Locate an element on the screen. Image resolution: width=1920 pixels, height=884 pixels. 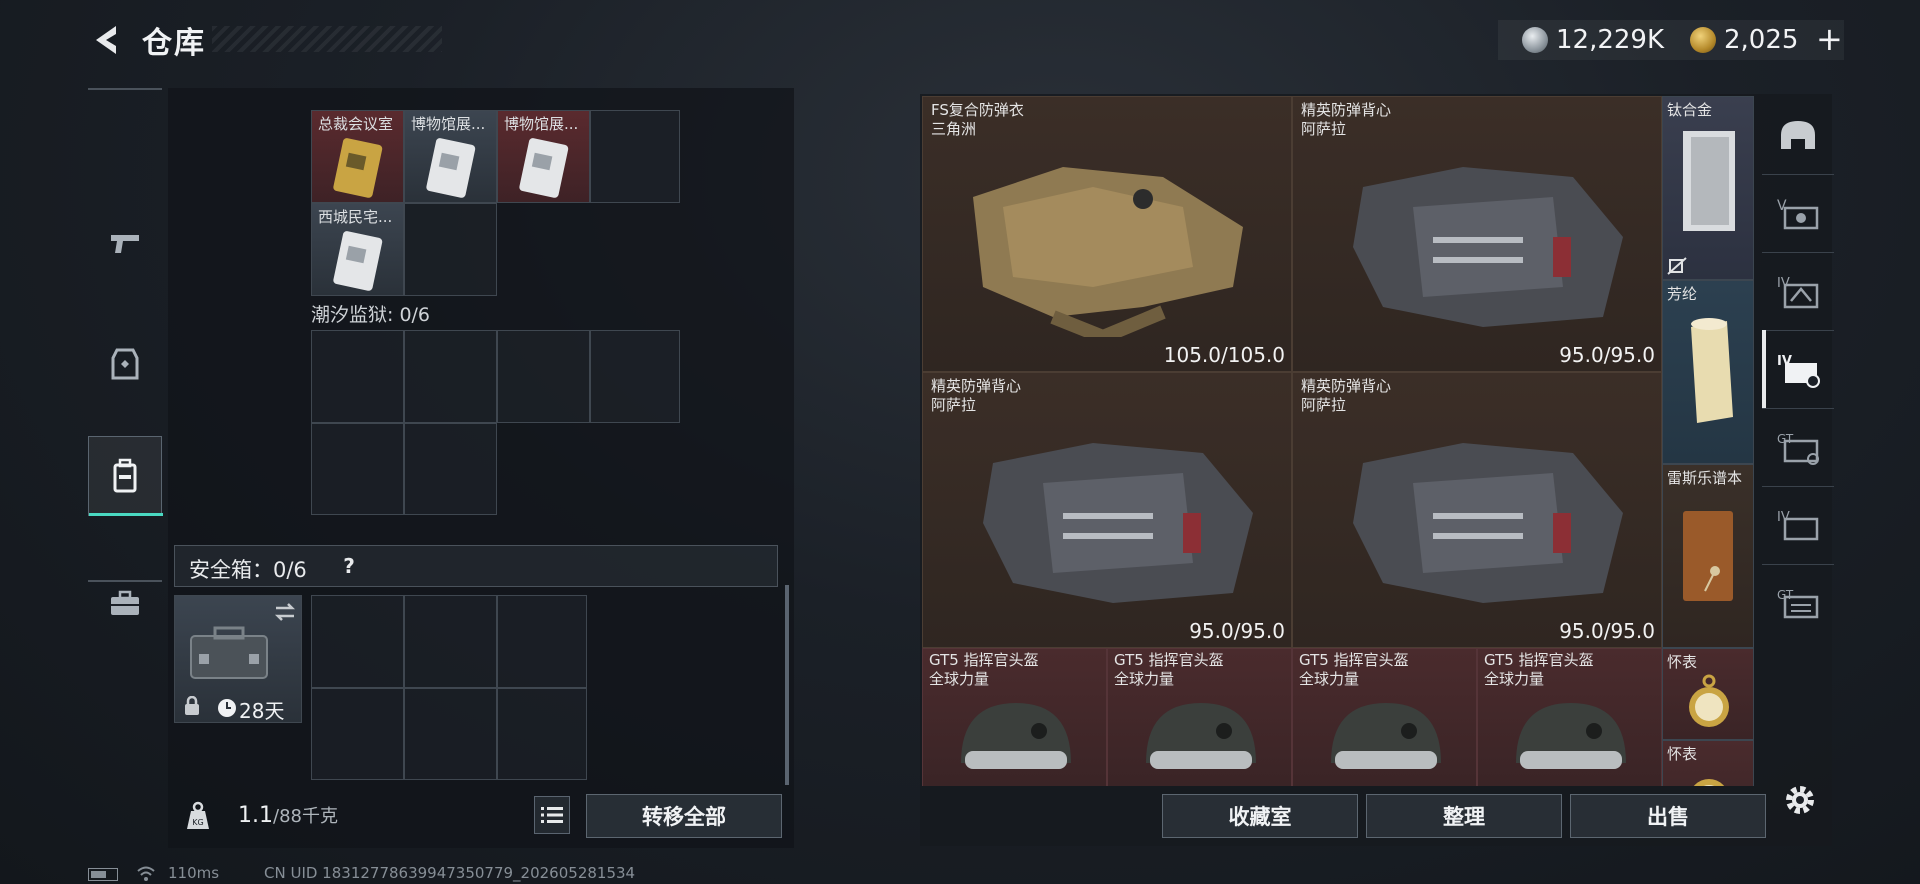
aramid-item: 芳纶 is located at coordinates (1708, 372).